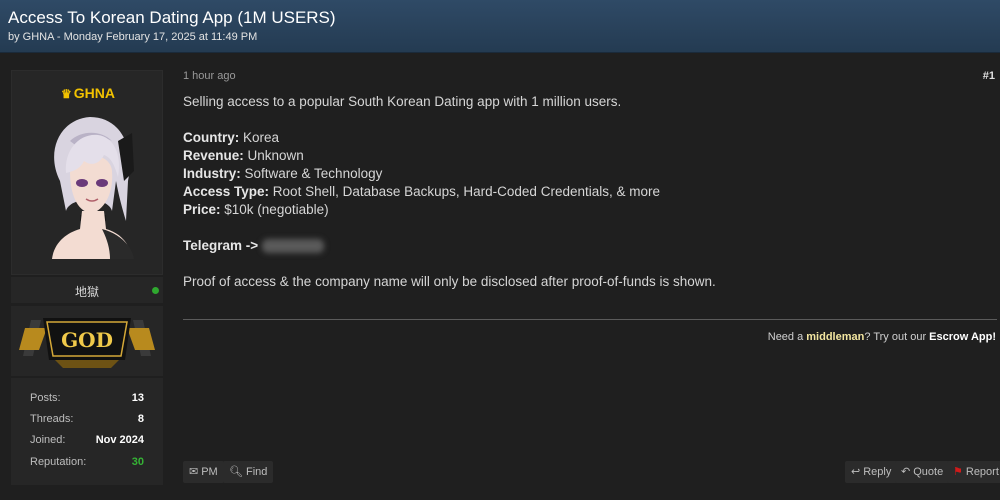 The height and width of the screenshot is (500, 1000). I want to click on user-card: ♛ GHNA, so click(87, 172).